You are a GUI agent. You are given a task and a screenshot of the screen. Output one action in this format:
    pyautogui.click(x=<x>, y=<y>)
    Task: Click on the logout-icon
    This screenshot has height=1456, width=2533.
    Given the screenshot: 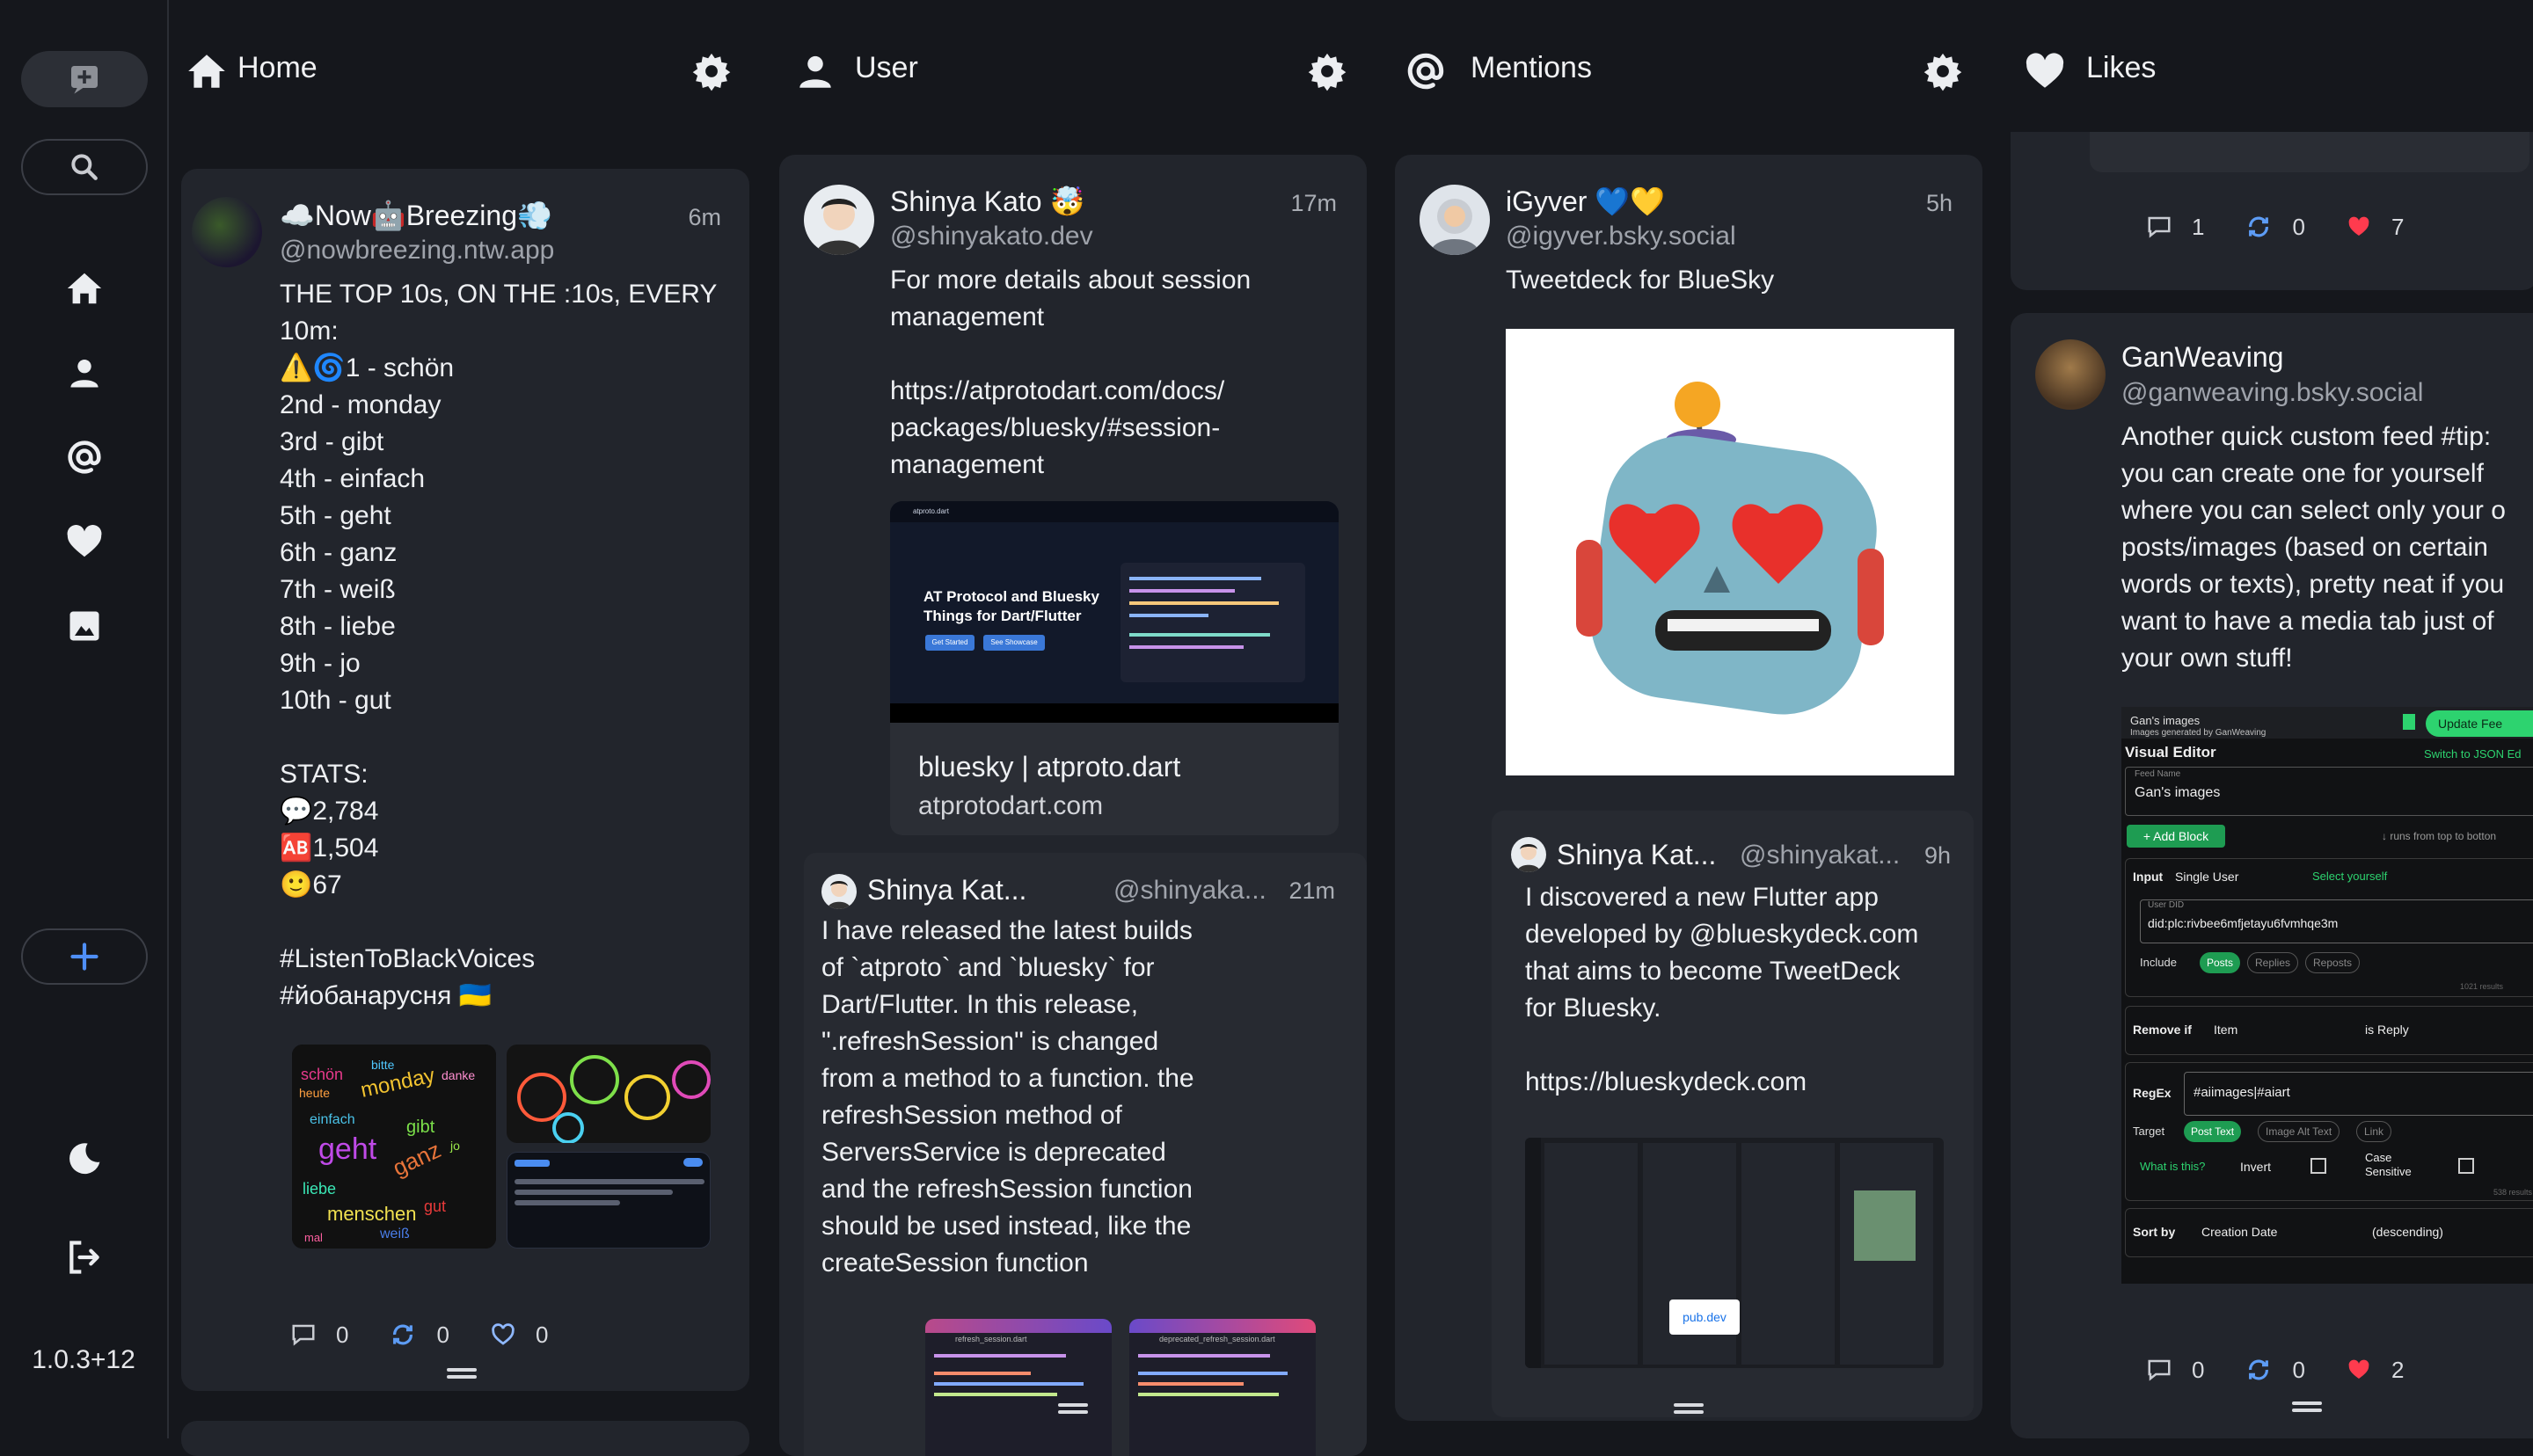 What is the action you would take?
    pyautogui.click(x=84, y=1257)
    